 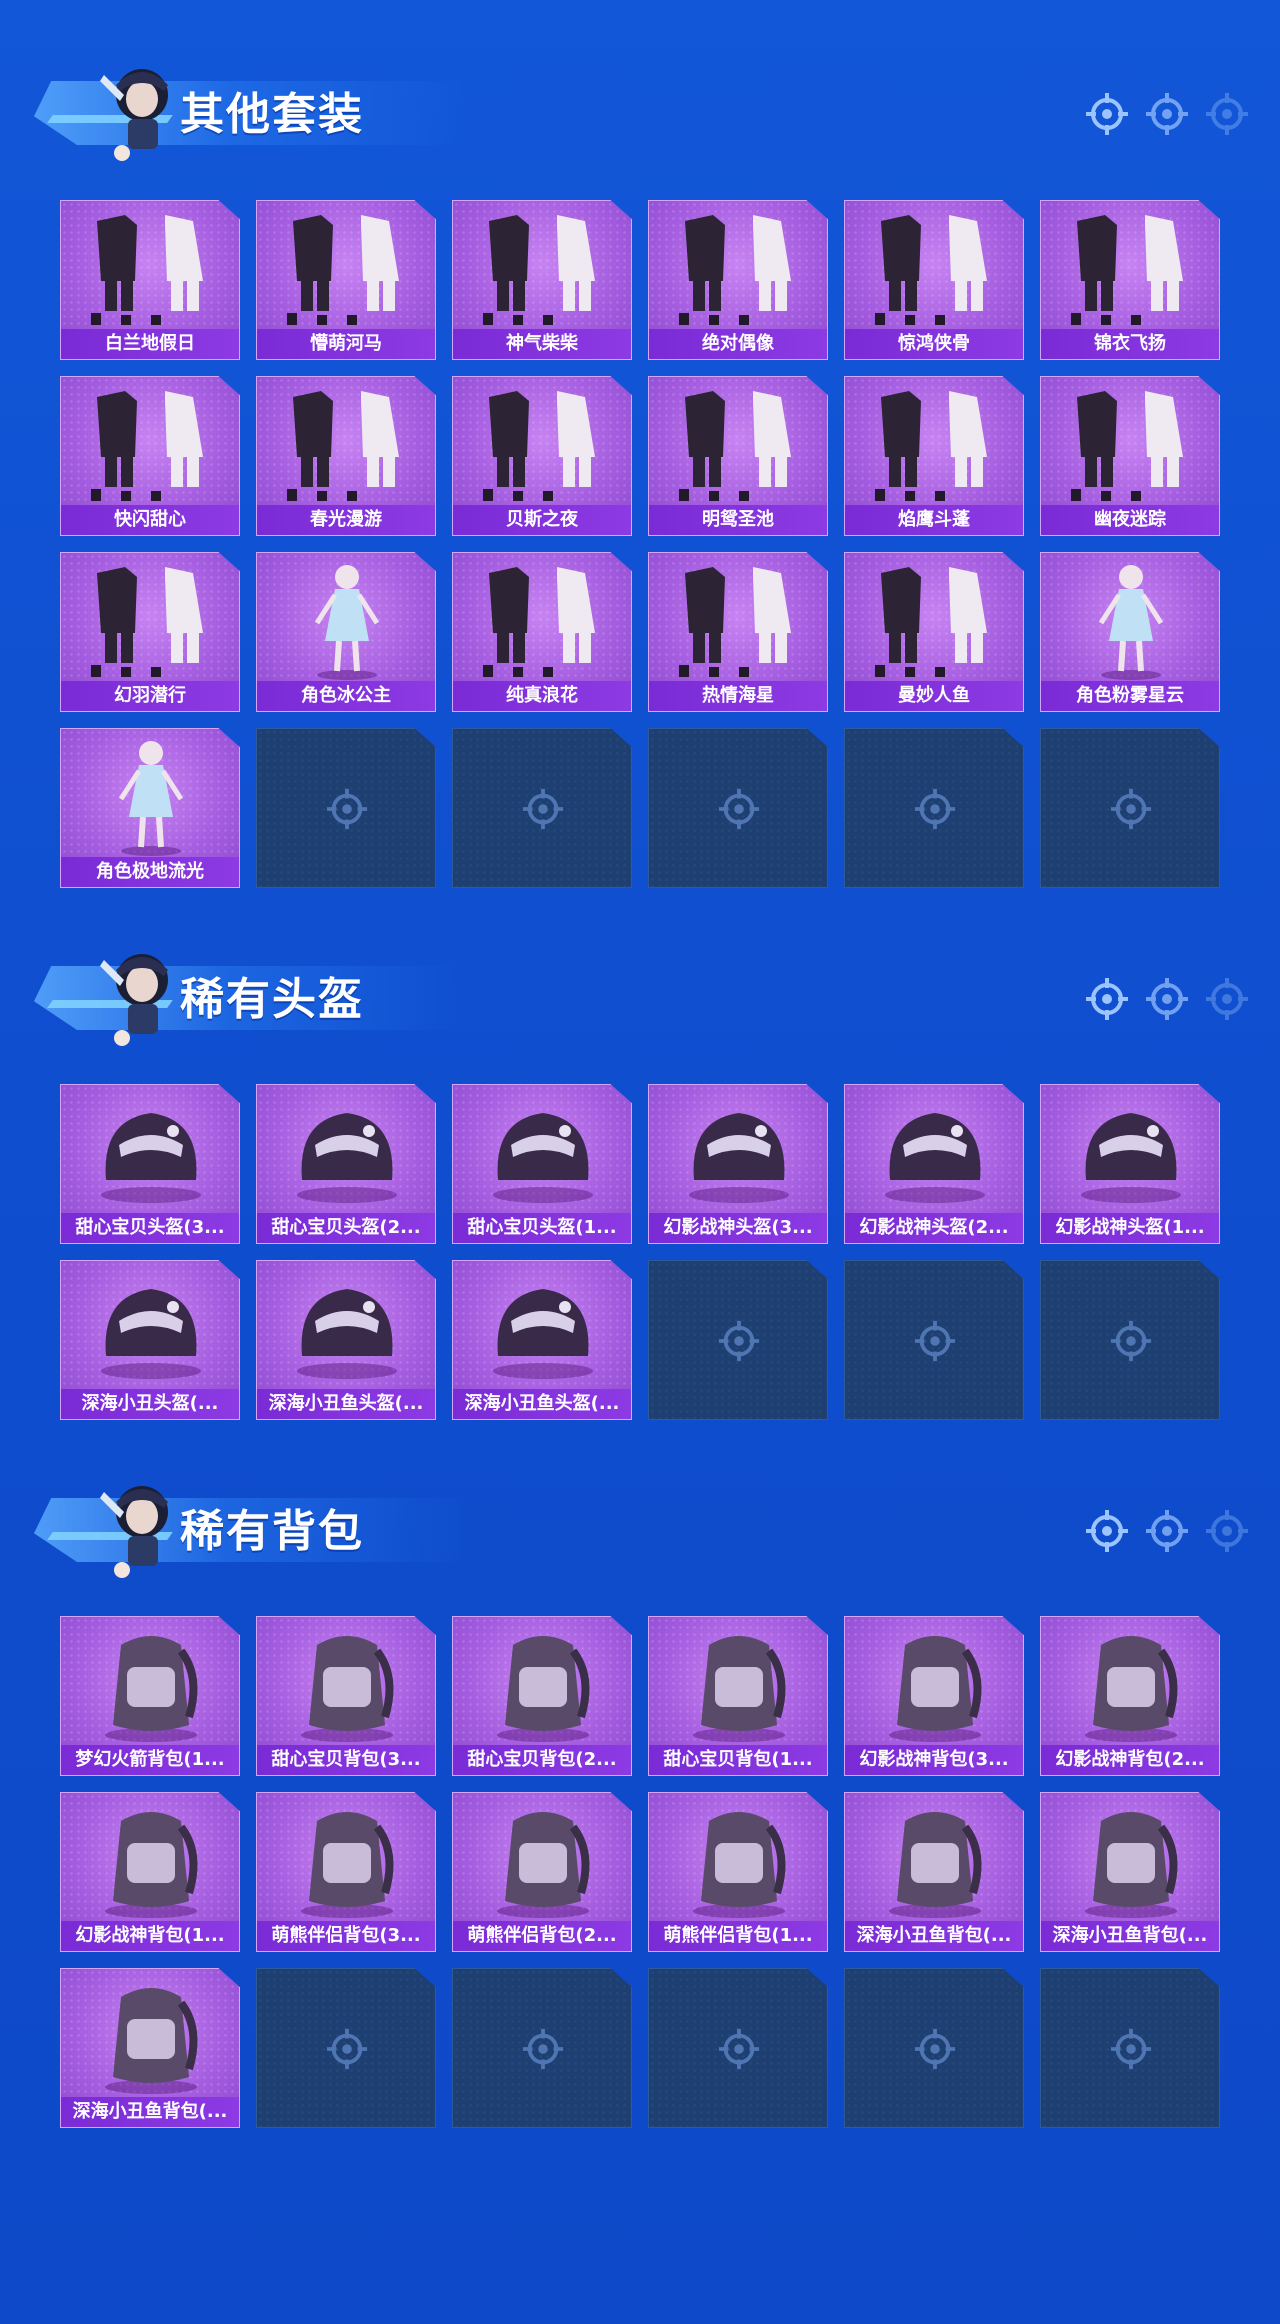 I want to click on section-header: 稀有头盔, so click(x=640, y=995).